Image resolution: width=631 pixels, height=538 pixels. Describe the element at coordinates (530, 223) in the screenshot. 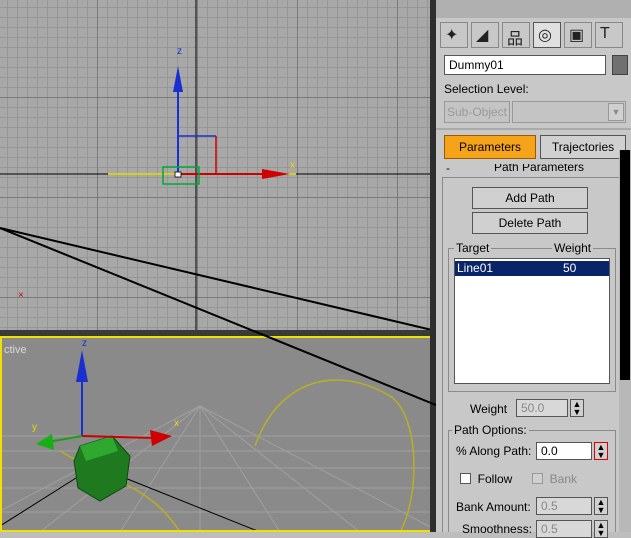

I see `delete-path-button: Delete Path` at that location.